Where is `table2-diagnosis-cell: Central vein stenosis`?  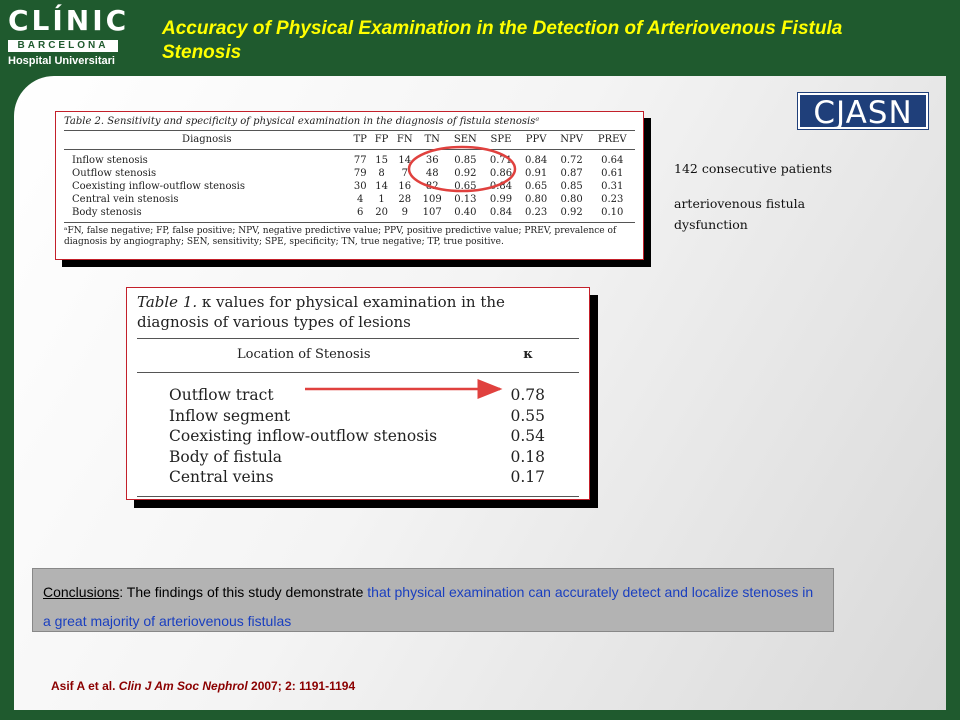 table2-diagnosis-cell: Central vein stenosis is located at coordinates (125, 199).